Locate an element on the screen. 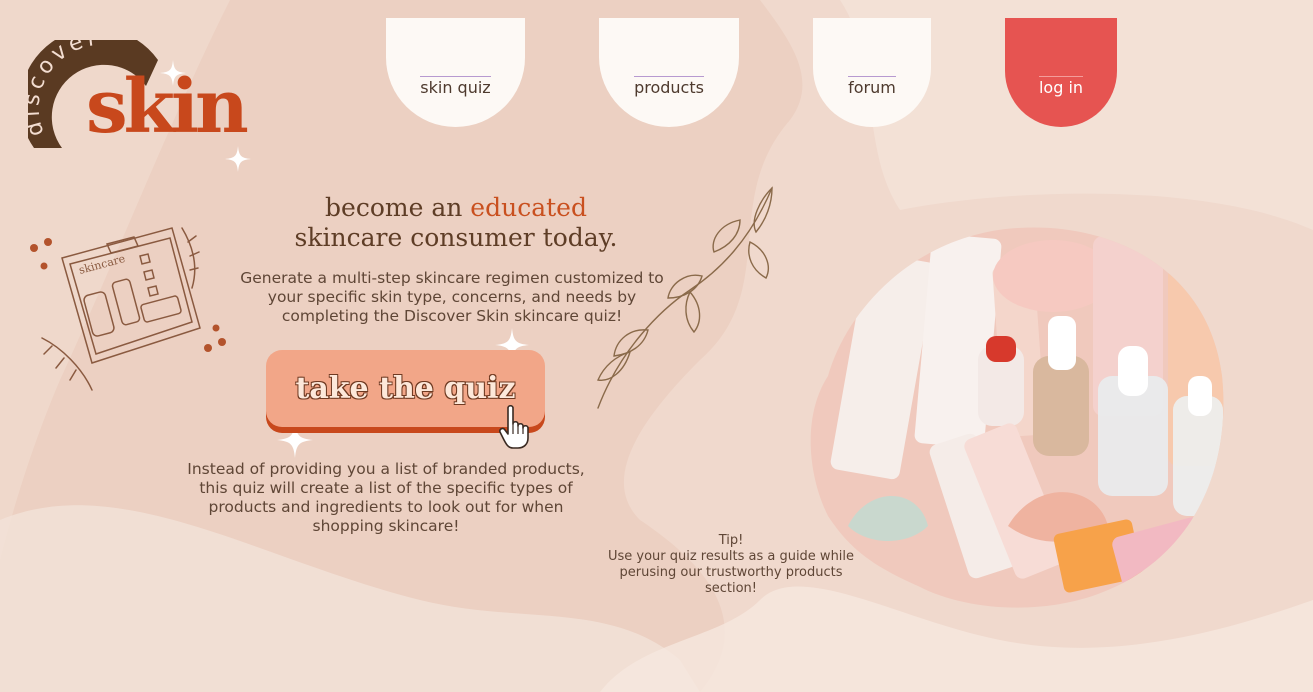 This screenshot has width=1313, height=692. headline-prefix: become an is located at coordinates (398, 207).